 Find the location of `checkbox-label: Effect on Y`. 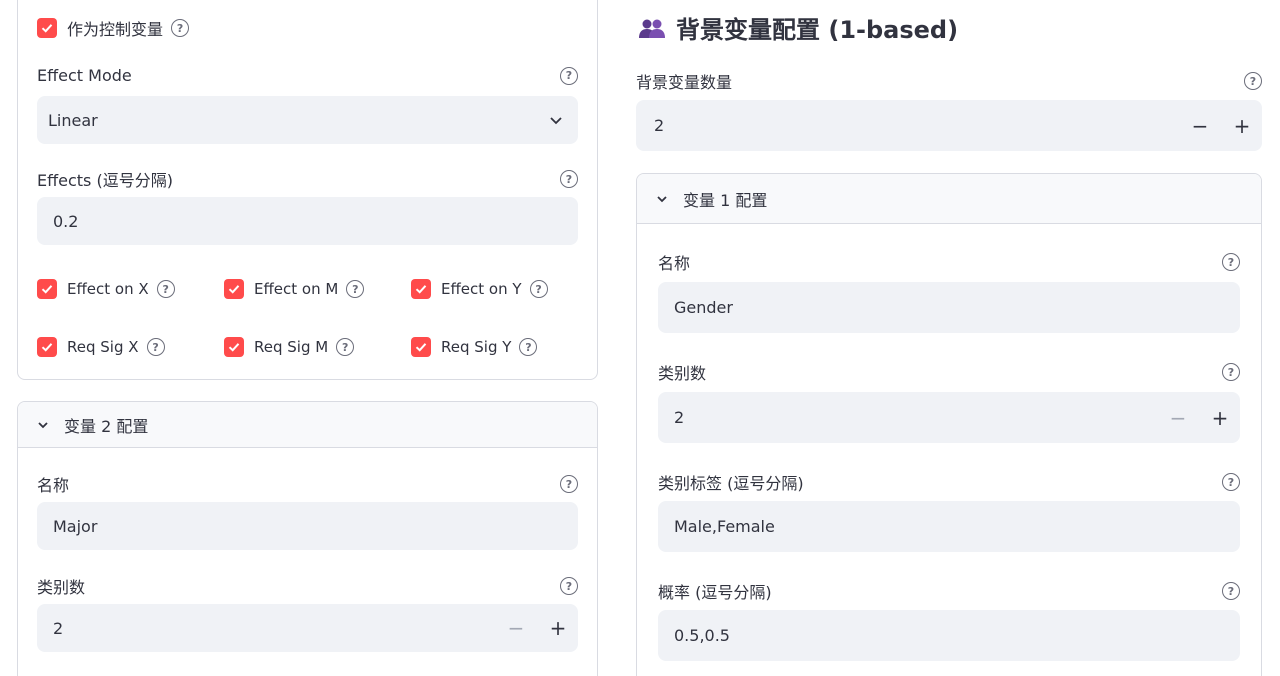

checkbox-label: Effect on Y is located at coordinates (481, 289).